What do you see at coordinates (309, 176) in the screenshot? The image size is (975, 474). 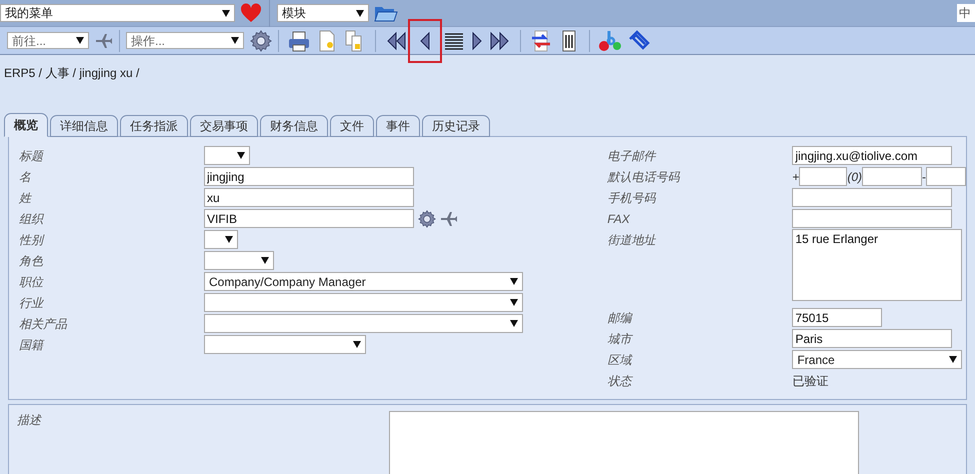 I see `input-field: jingjing` at bounding box center [309, 176].